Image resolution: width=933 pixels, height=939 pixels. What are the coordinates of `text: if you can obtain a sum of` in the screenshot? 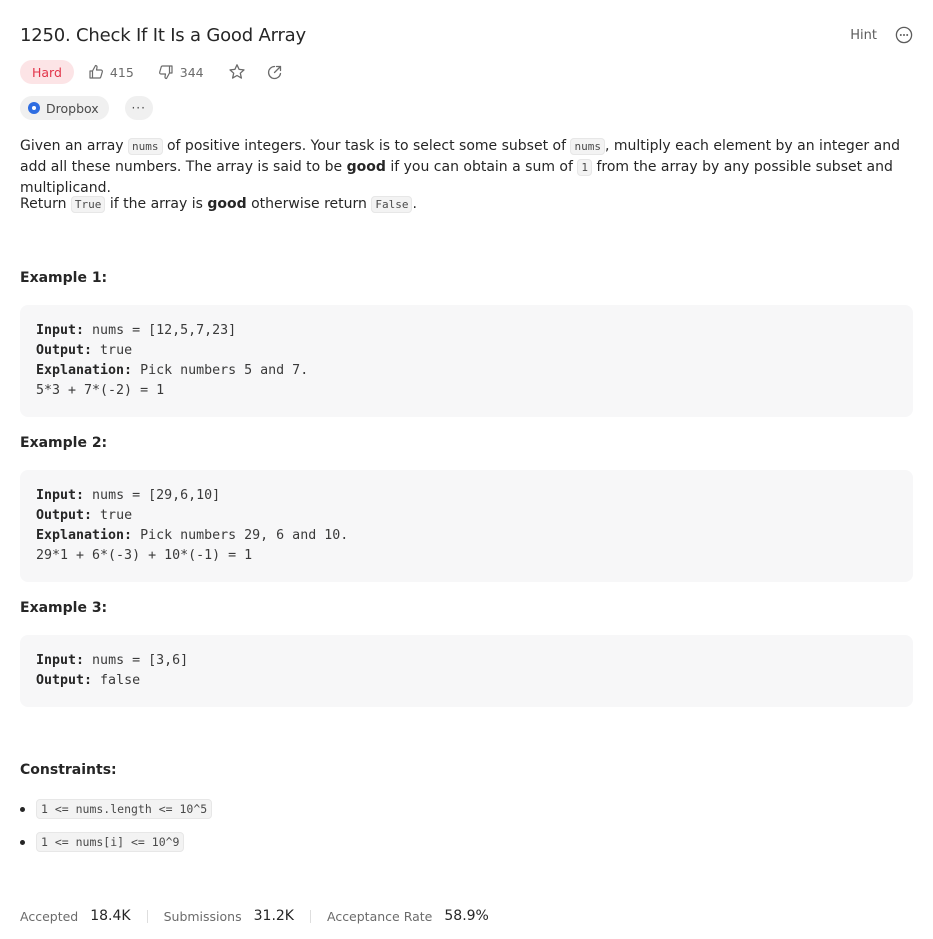 It's located at (481, 167).